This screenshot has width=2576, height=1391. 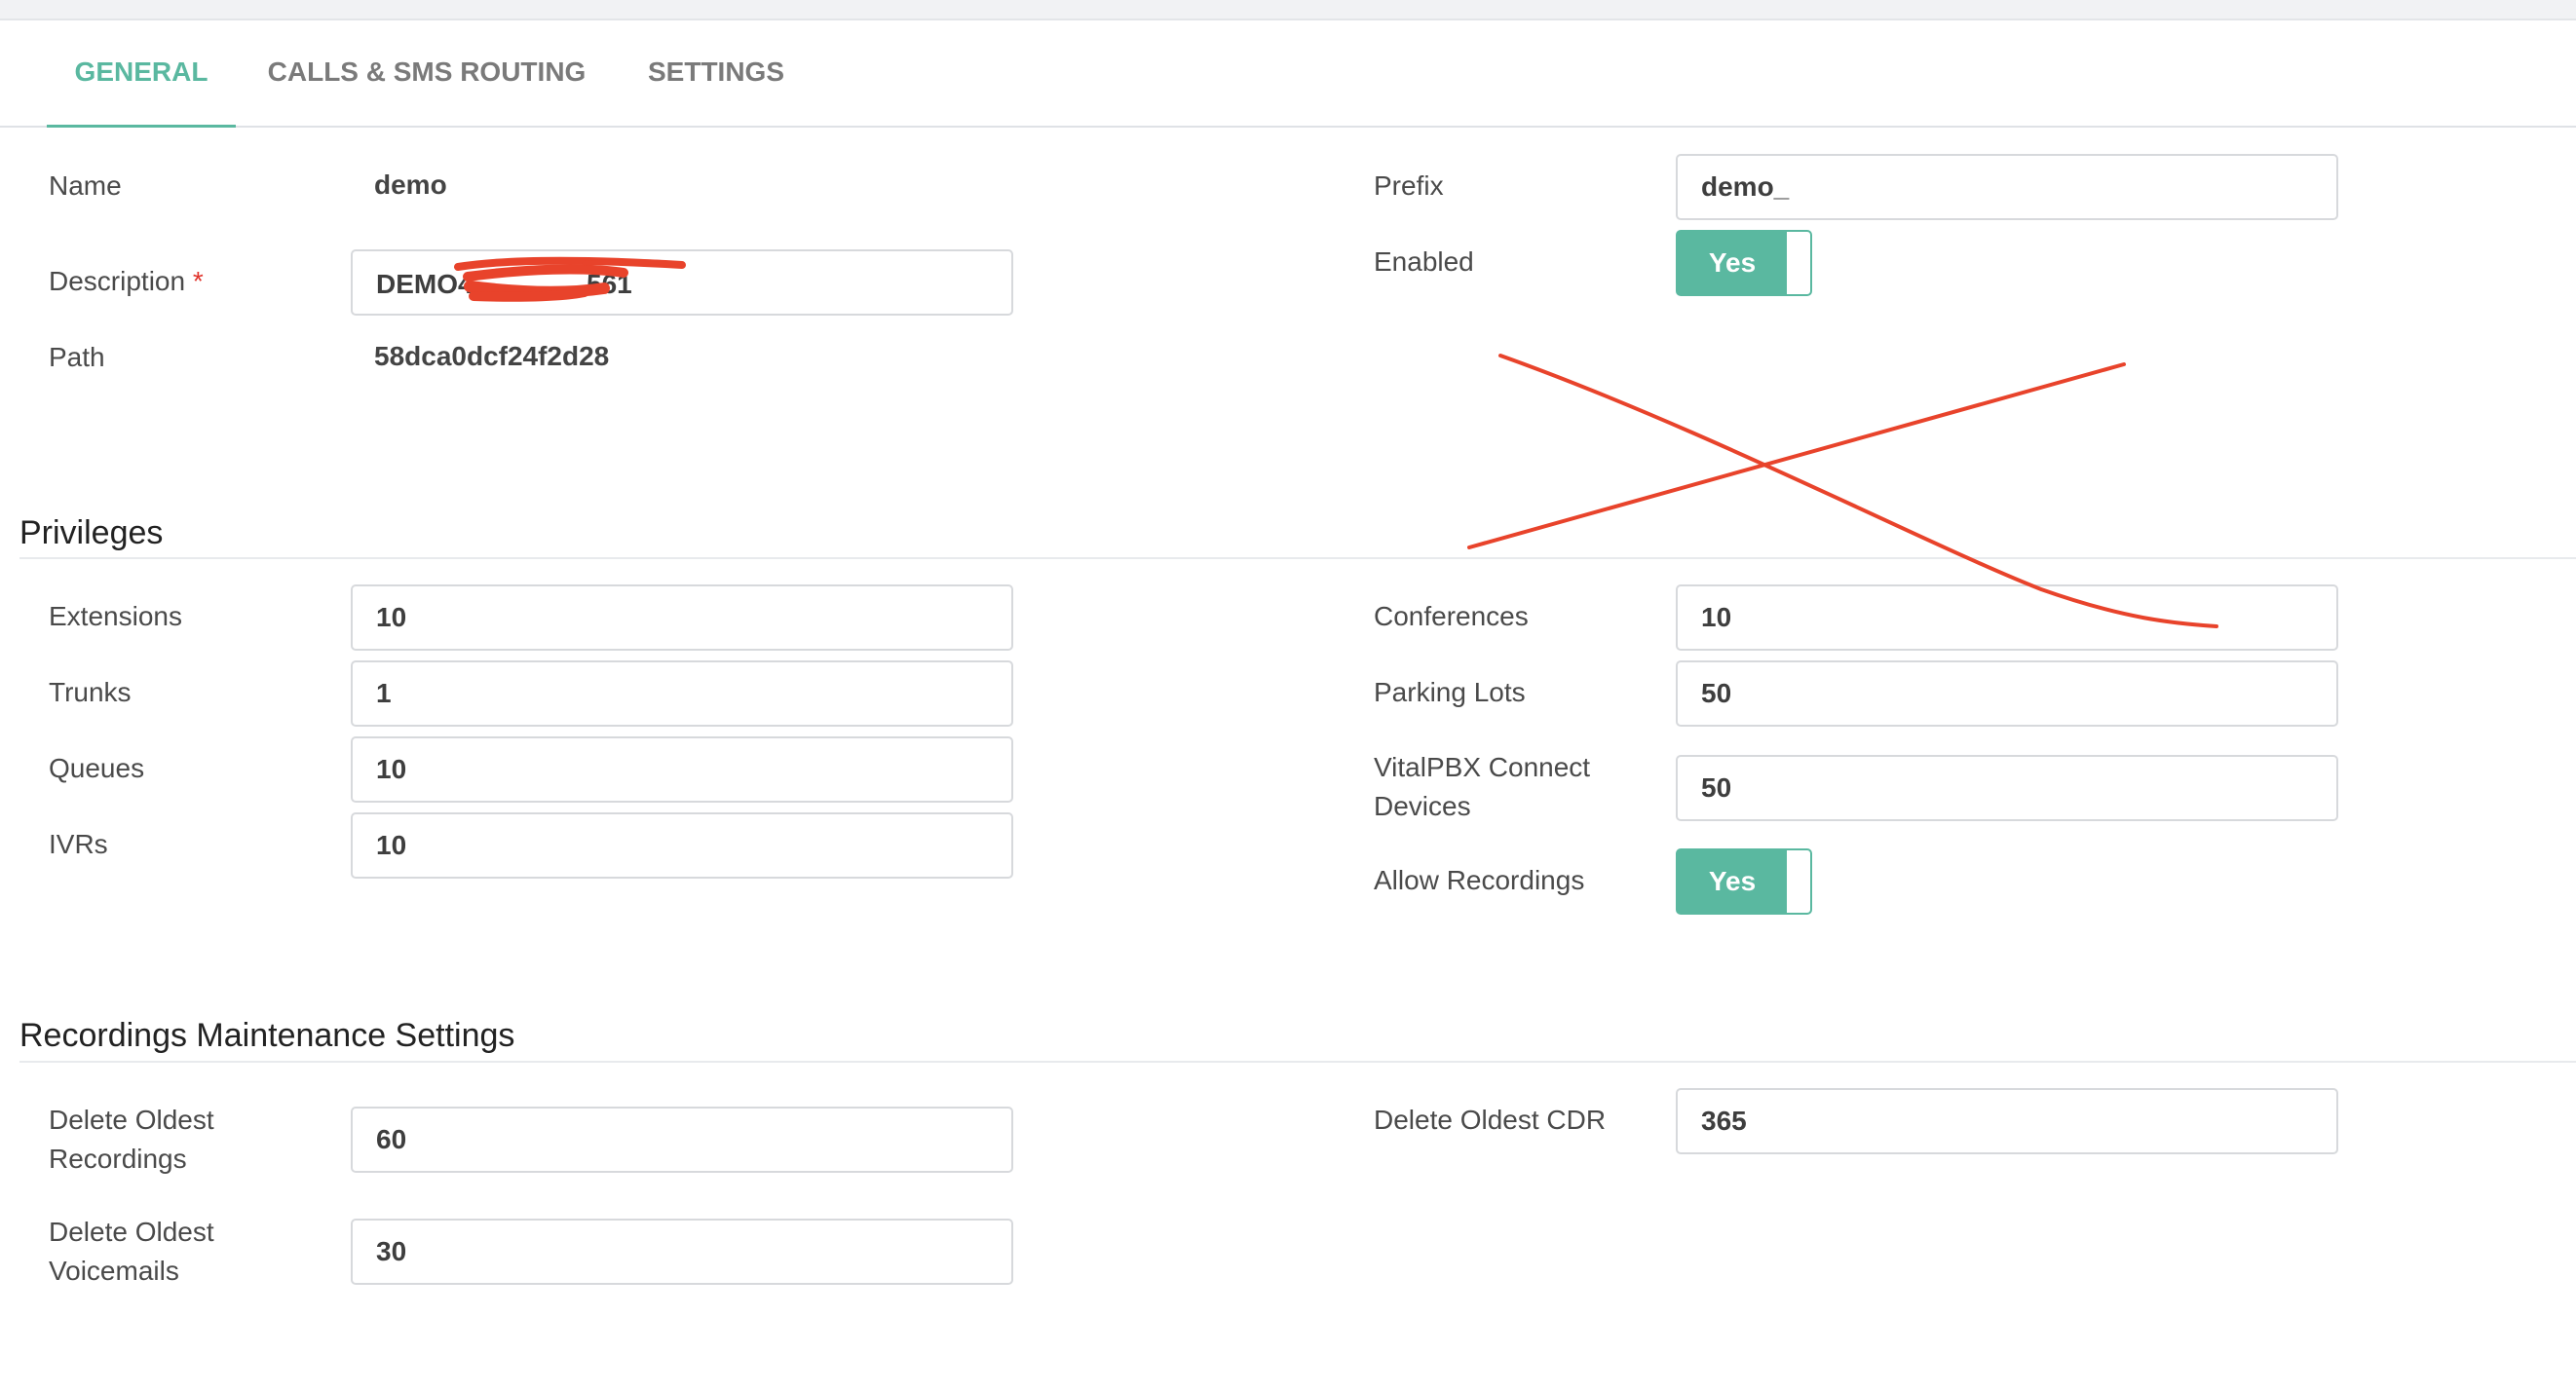 I want to click on allow-recordings-toggle: Yes, so click(x=1744, y=881).